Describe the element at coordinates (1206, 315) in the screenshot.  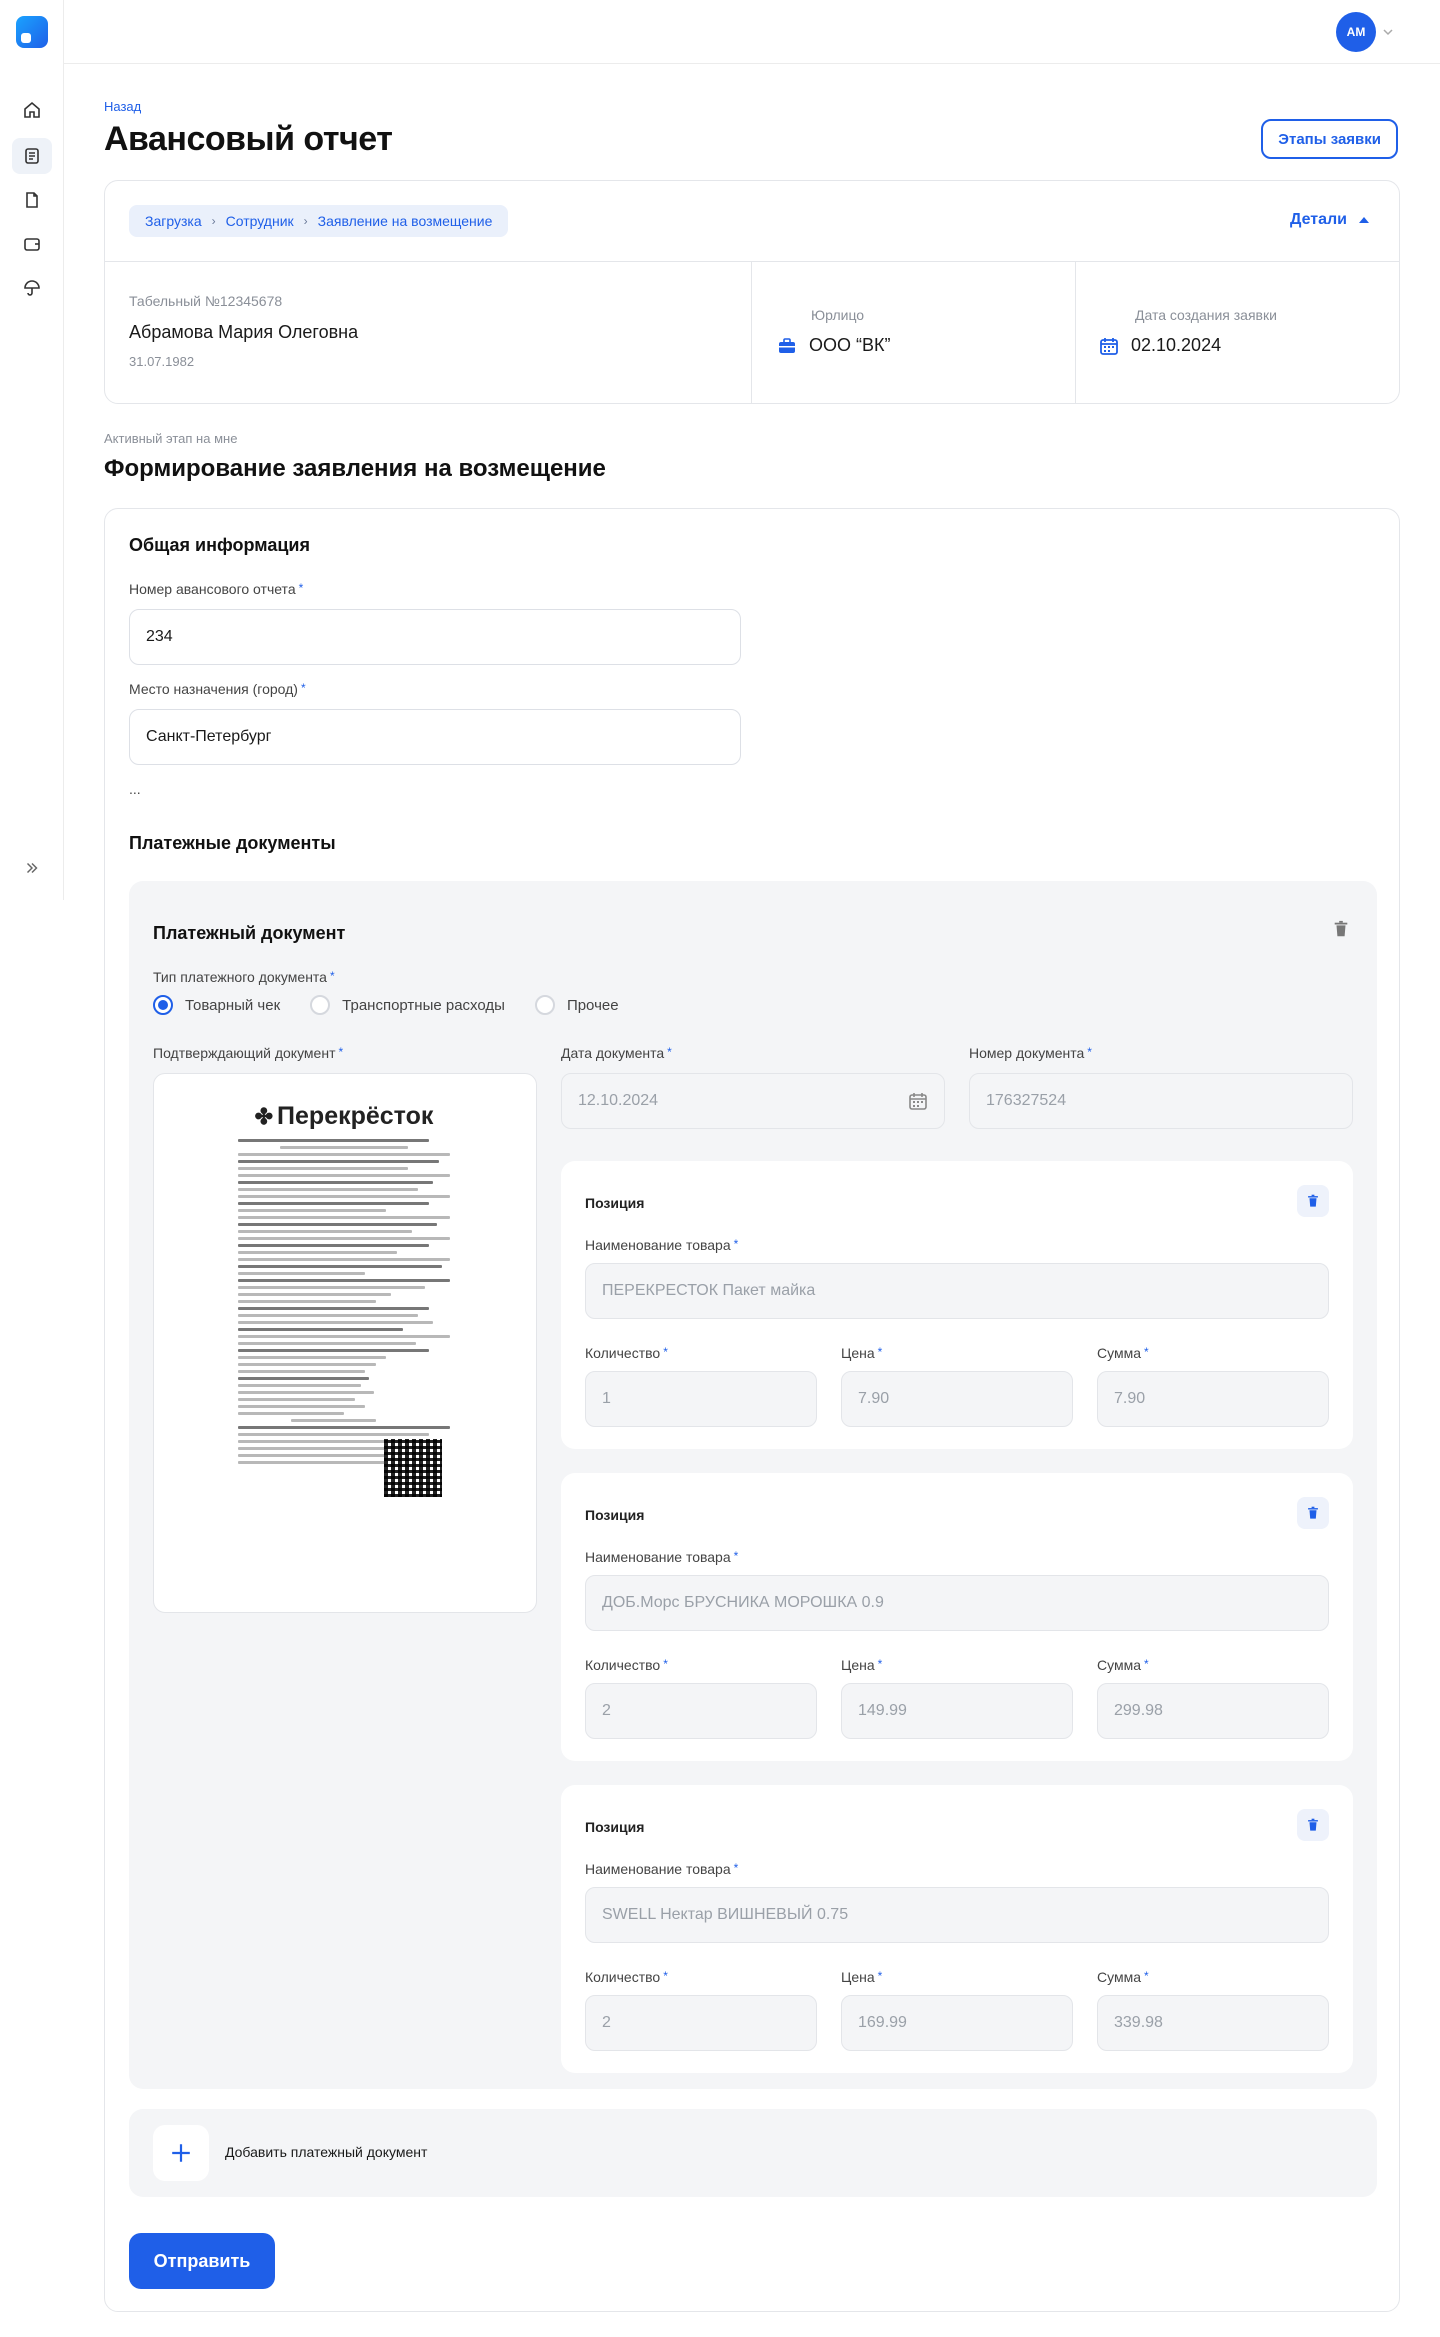
I see `created-date-label: Дата создания заявки` at that location.